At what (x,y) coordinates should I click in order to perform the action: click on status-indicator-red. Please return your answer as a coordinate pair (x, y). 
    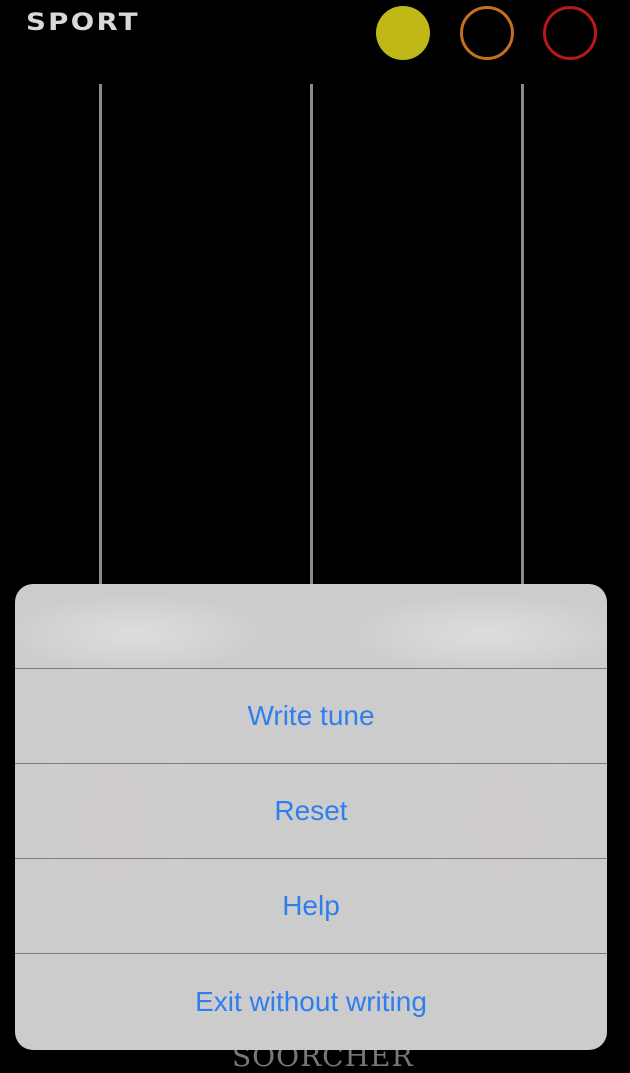
    Looking at the image, I should click on (570, 33).